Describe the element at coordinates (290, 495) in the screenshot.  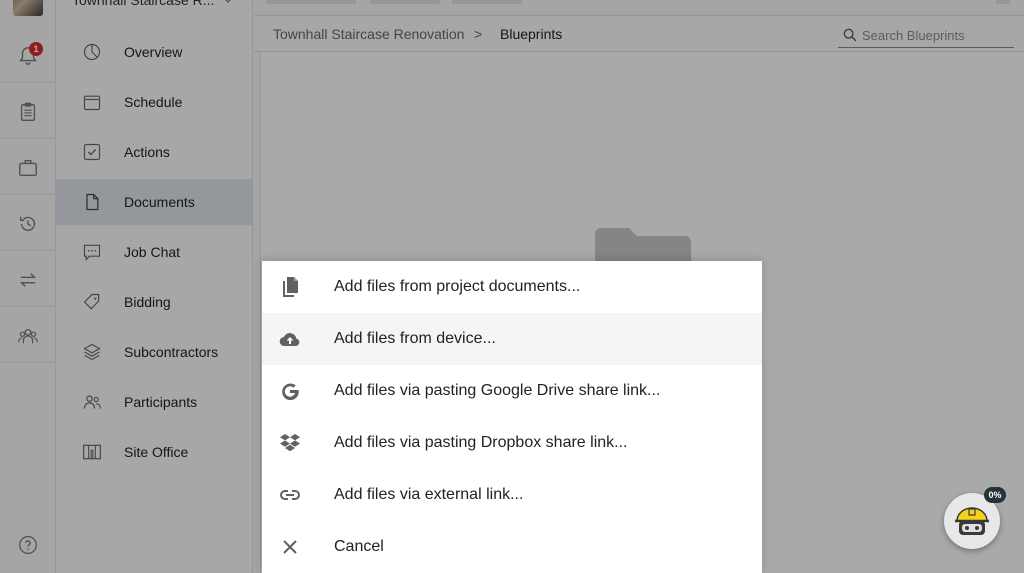
I see `link-icon` at that location.